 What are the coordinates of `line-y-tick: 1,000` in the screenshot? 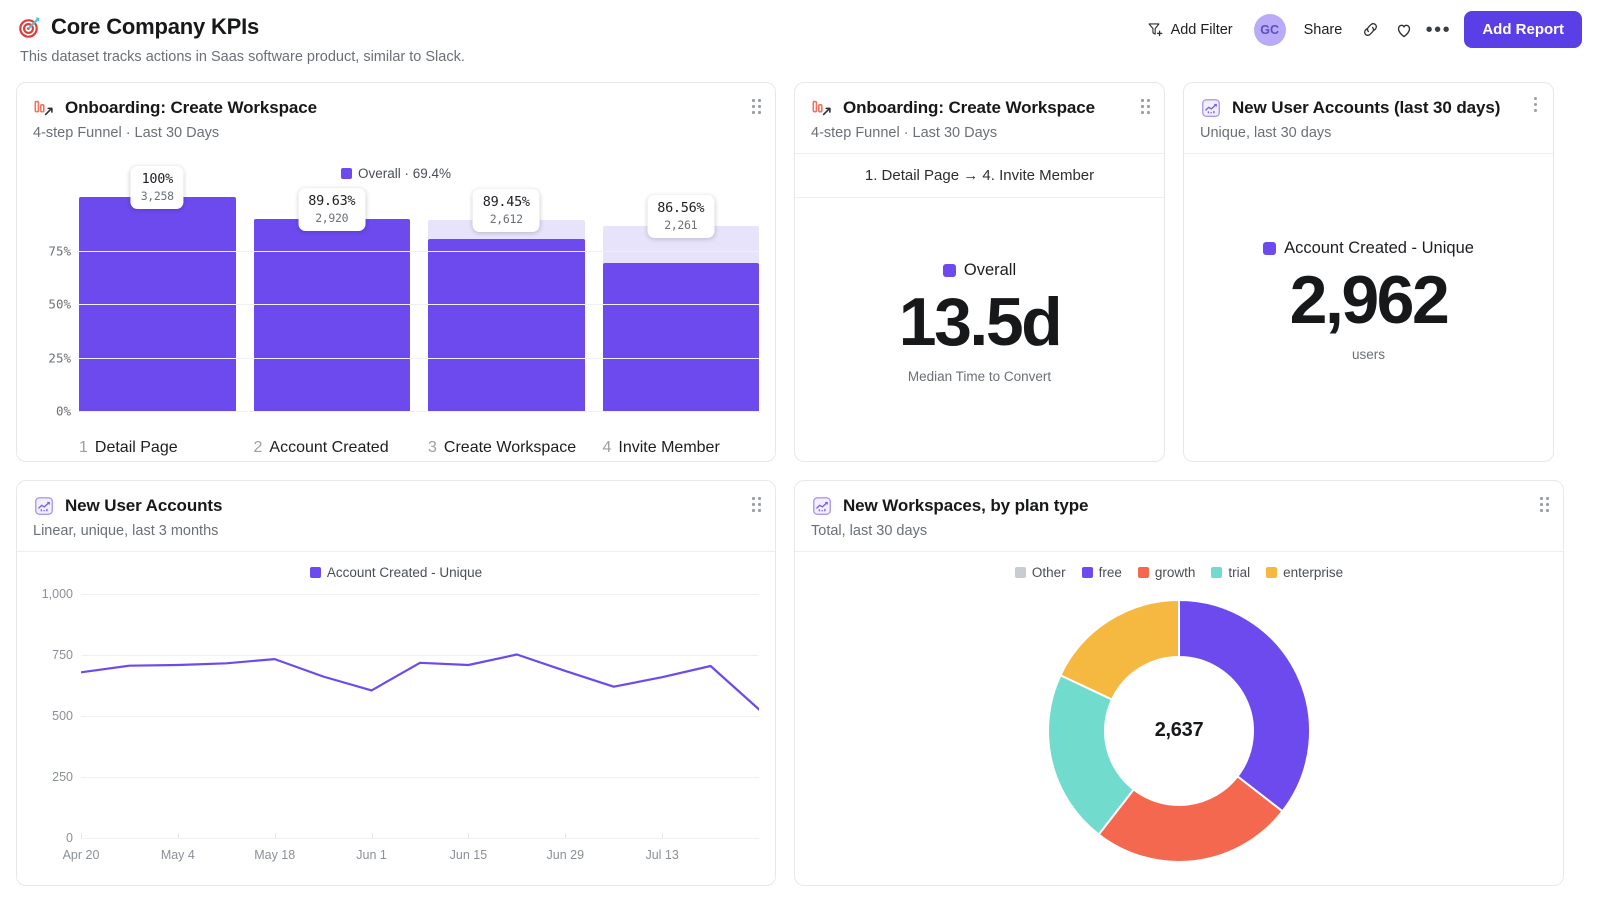 It's located at (57, 594).